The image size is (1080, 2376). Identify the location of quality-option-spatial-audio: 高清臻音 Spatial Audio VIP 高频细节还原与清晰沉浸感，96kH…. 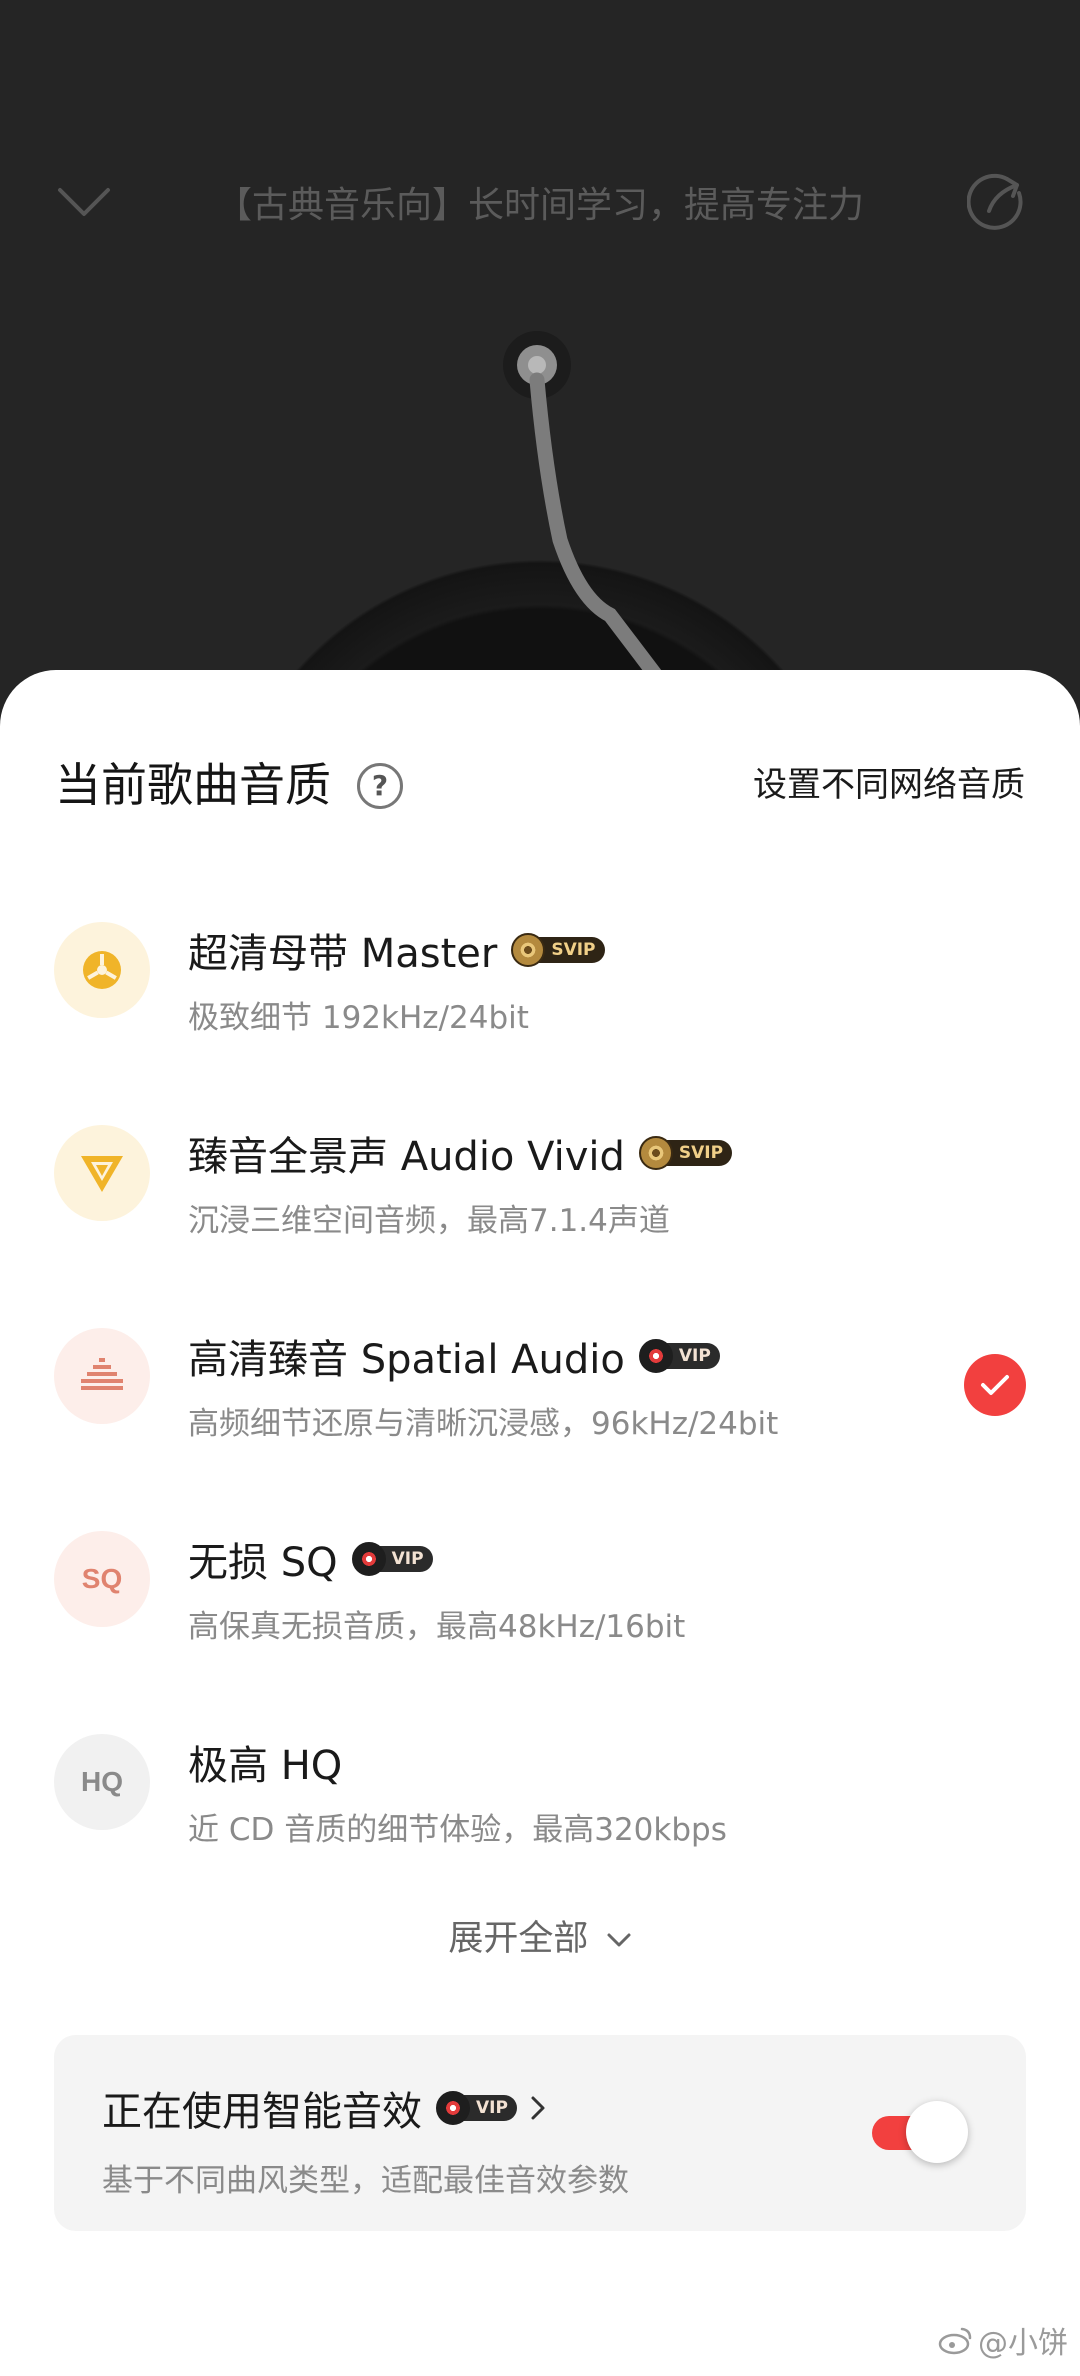
(540, 1407).